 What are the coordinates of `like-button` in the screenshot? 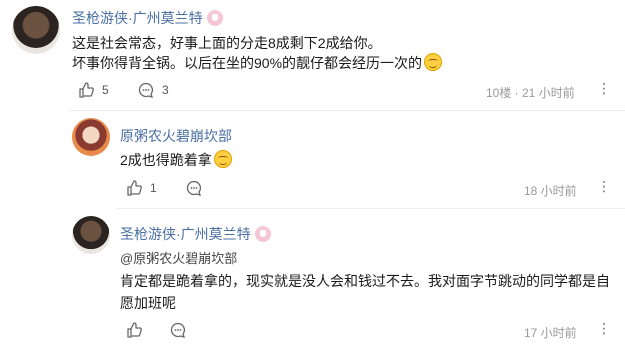 It's located at (134, 330).